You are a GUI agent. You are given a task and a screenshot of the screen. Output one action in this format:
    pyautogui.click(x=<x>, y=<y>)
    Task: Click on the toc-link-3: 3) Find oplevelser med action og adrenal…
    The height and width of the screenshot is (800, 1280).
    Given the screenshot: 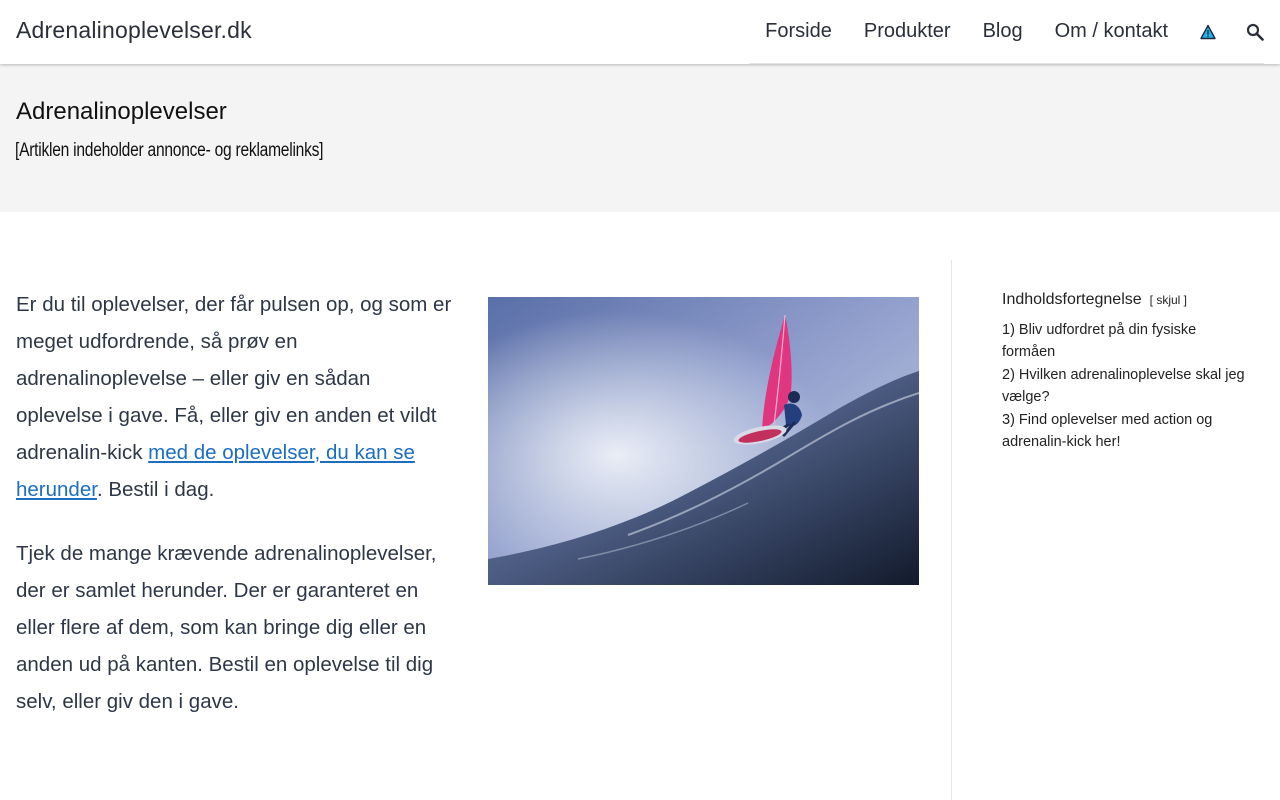 What is the action you would take?
    pyautogui.click(x=1107, y=431)
    